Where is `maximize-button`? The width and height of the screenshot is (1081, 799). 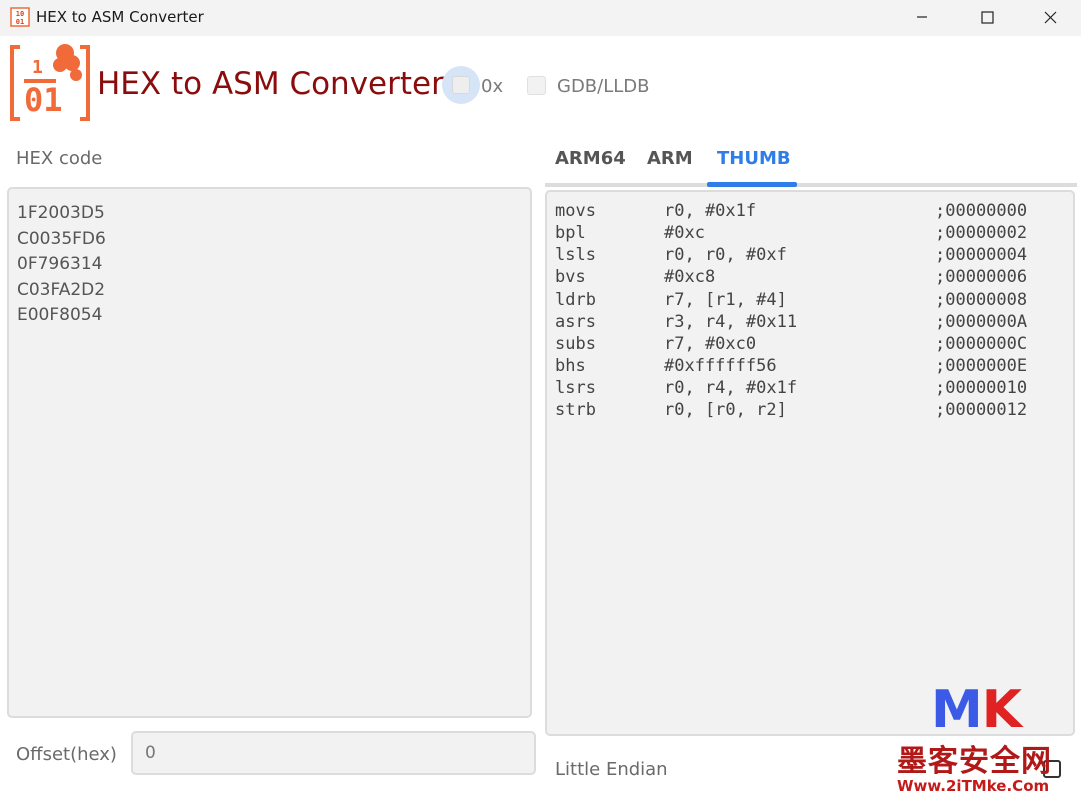 maximize-button is located at coordinates (987, 17).